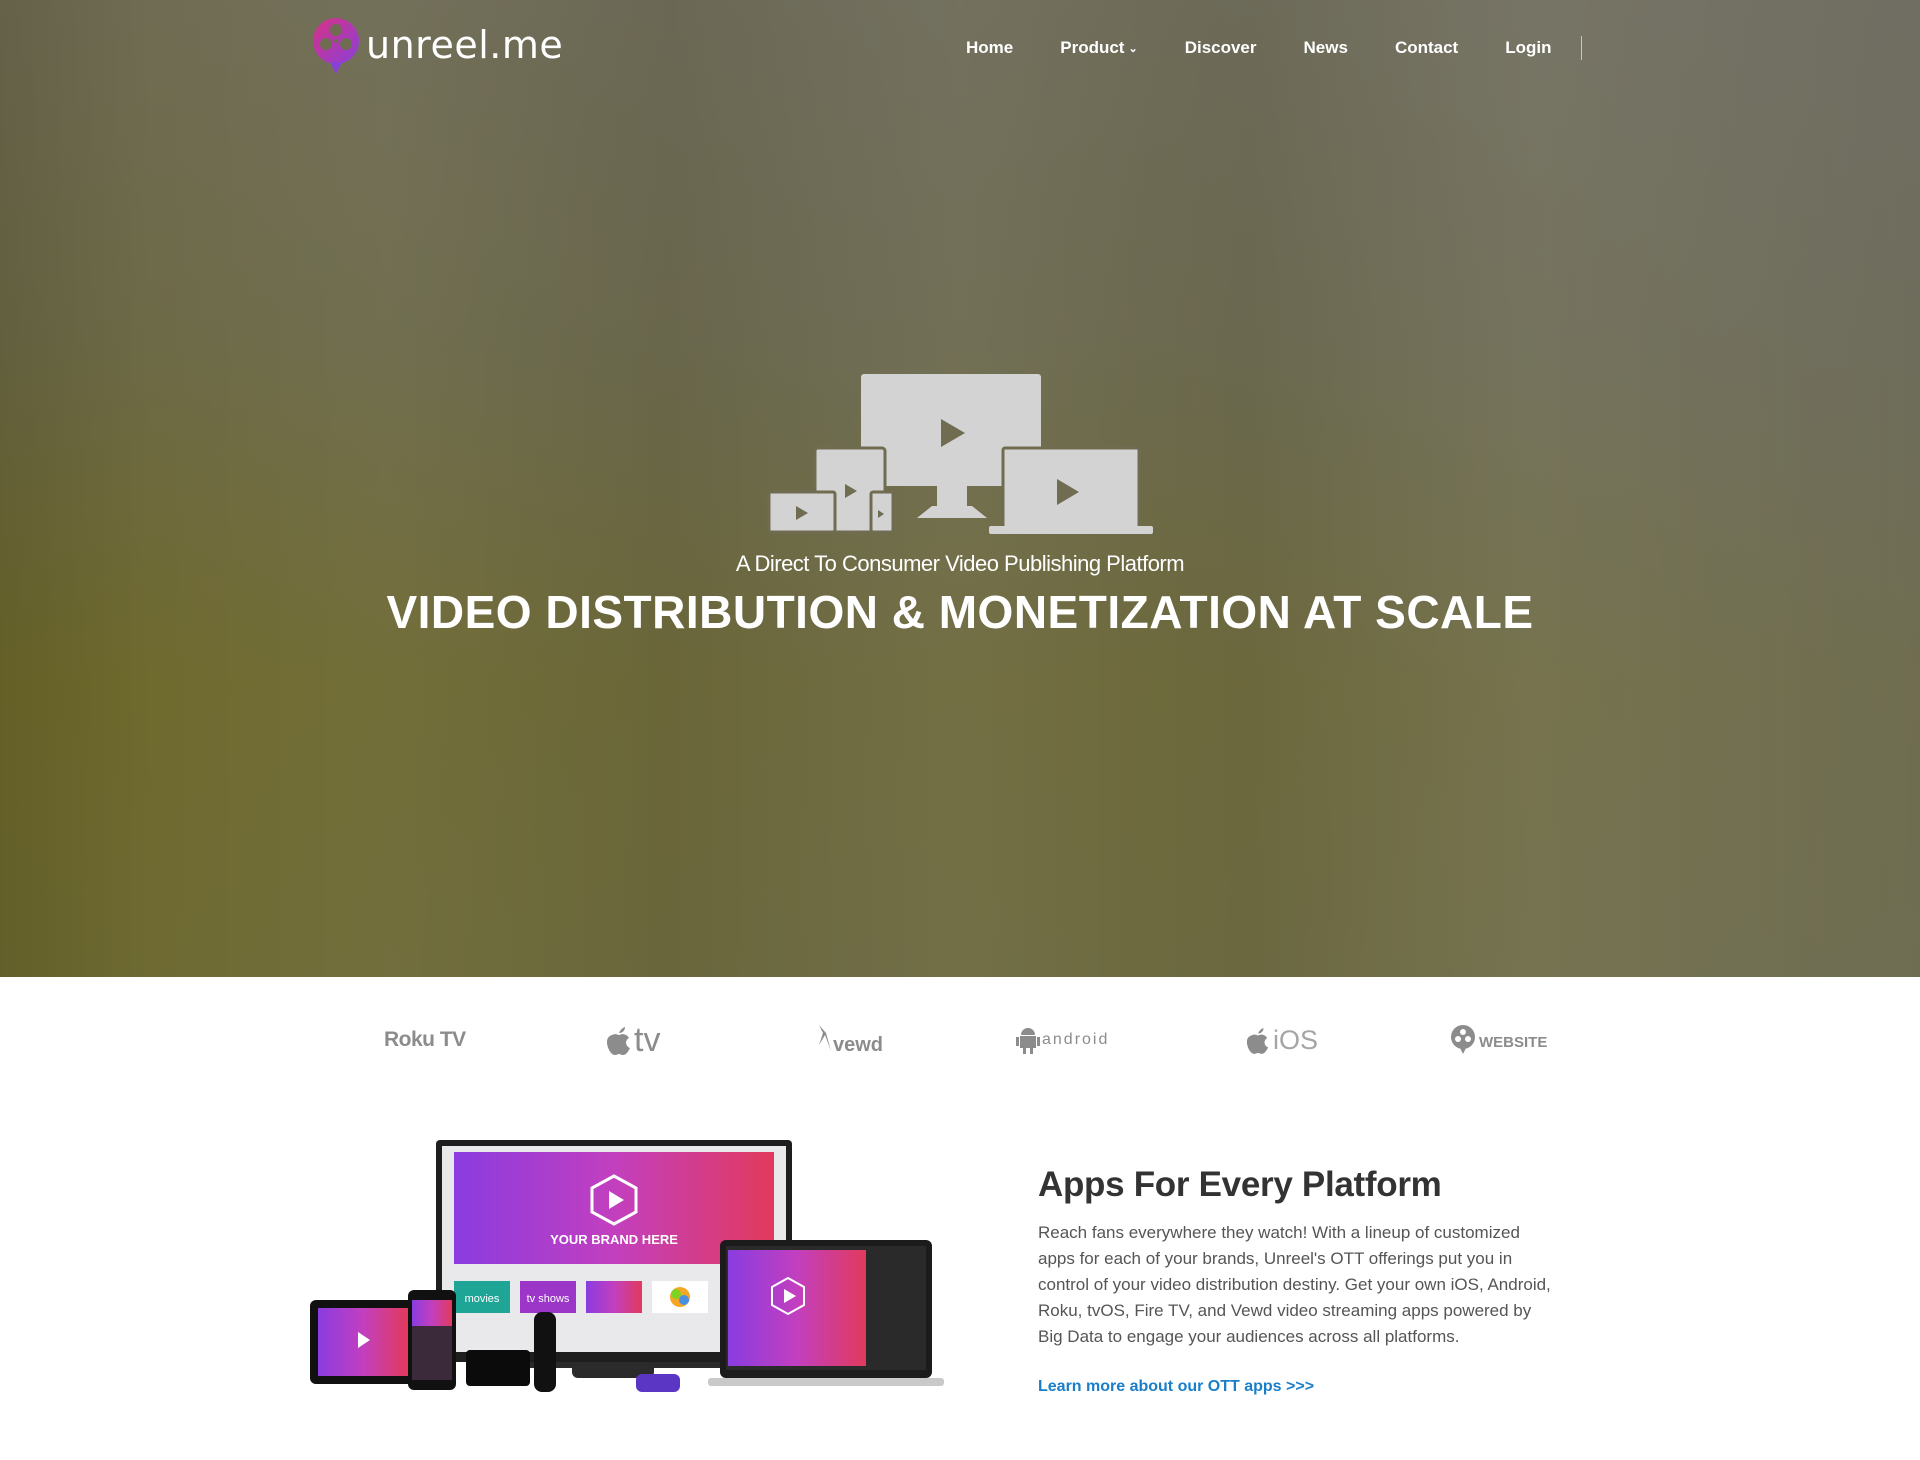 The image size is (1920, 1460). What do you see at coordinates (1296, 1039) in the screenshot?
I see `ios-label: iOS` at bounding box center [1296, 1039].